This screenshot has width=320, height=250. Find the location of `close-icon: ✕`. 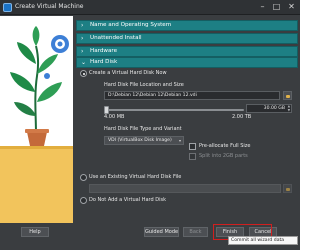

close-icon: ✕ is located at coordinates (291, 7).